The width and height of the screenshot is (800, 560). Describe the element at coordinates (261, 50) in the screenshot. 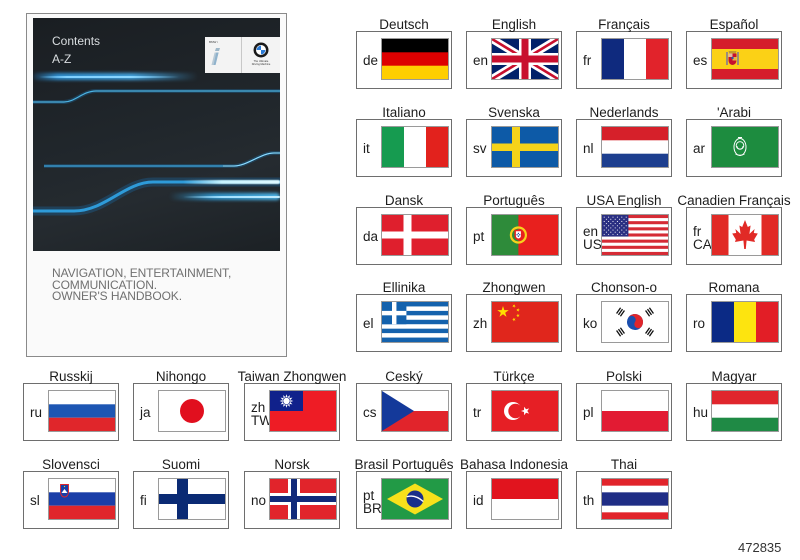

I see `bmw-roundel-icon` at that location.